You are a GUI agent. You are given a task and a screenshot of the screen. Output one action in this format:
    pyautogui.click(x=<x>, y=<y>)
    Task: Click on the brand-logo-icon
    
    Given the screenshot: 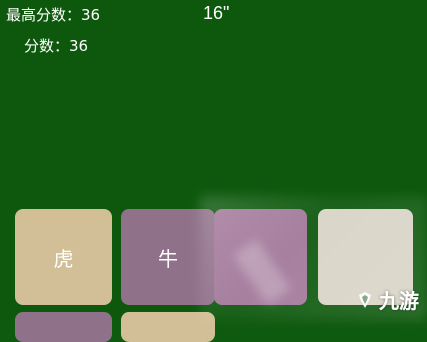 What is the action you would take?
    pyautogui.click(x=365, y=299)
    